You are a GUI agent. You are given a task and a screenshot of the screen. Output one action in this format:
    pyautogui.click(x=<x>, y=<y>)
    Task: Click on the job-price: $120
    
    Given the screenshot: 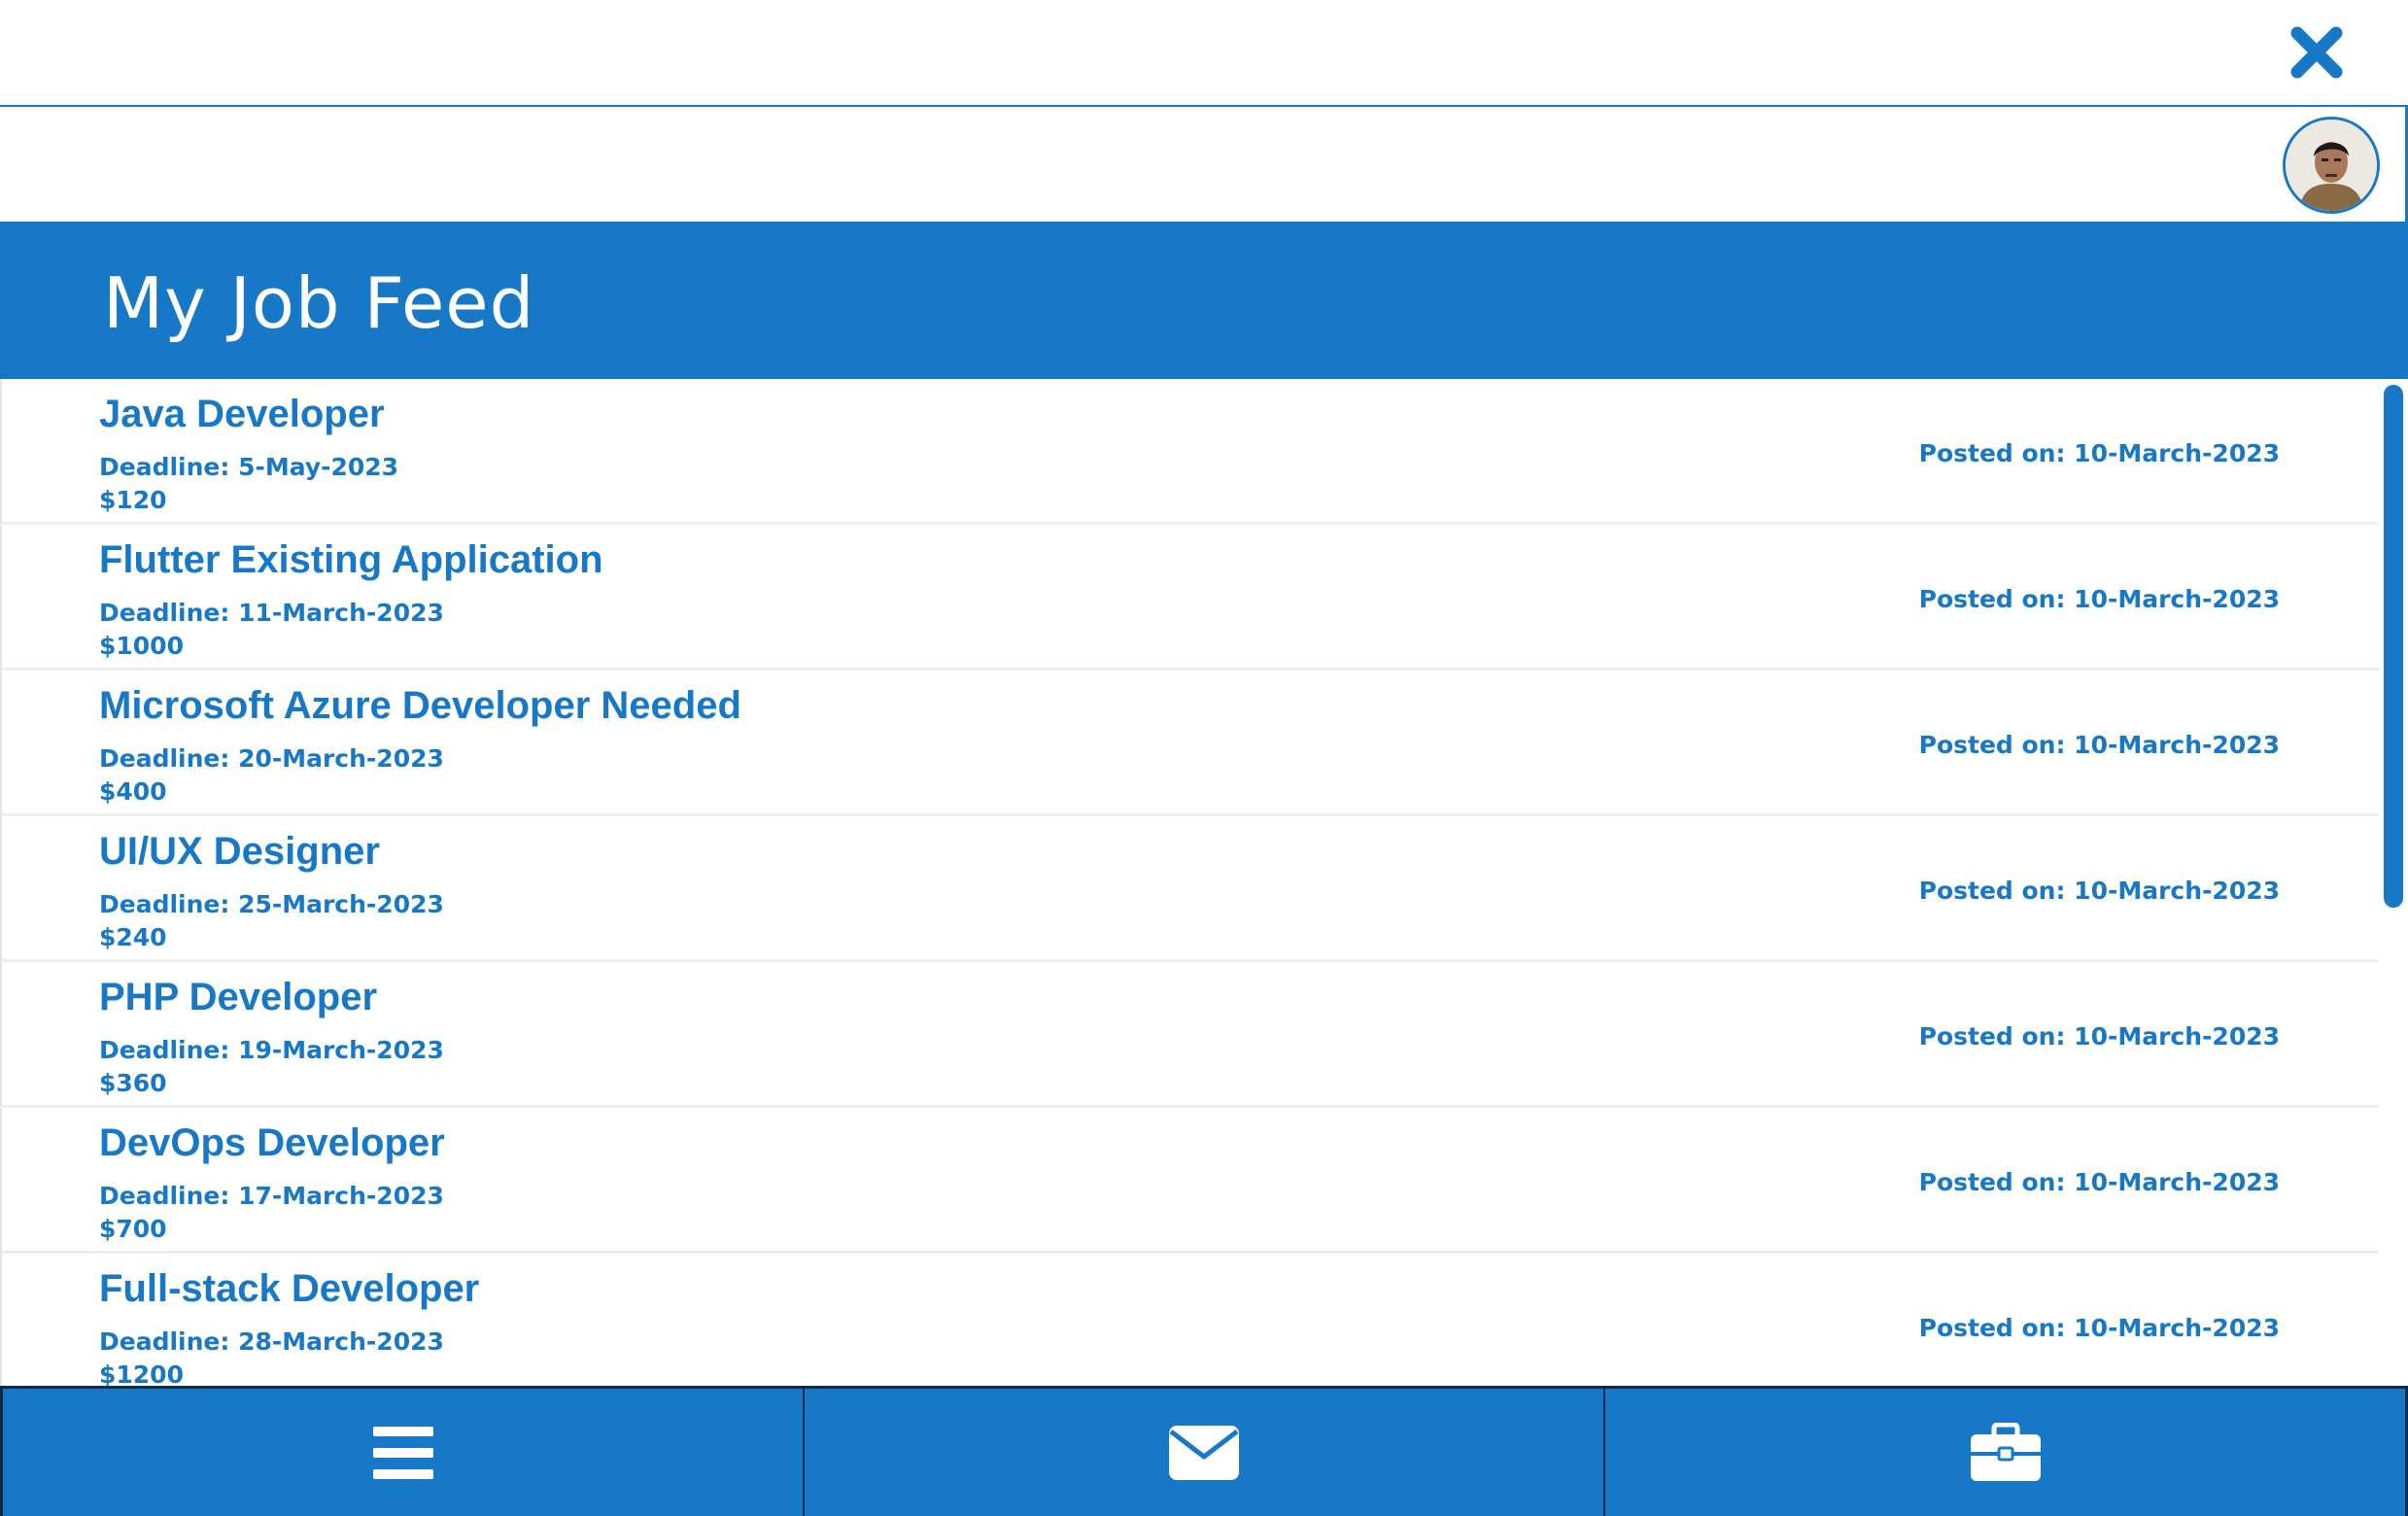 What is the action you would take?
    pyautogui.click(x=133, y=500)
    